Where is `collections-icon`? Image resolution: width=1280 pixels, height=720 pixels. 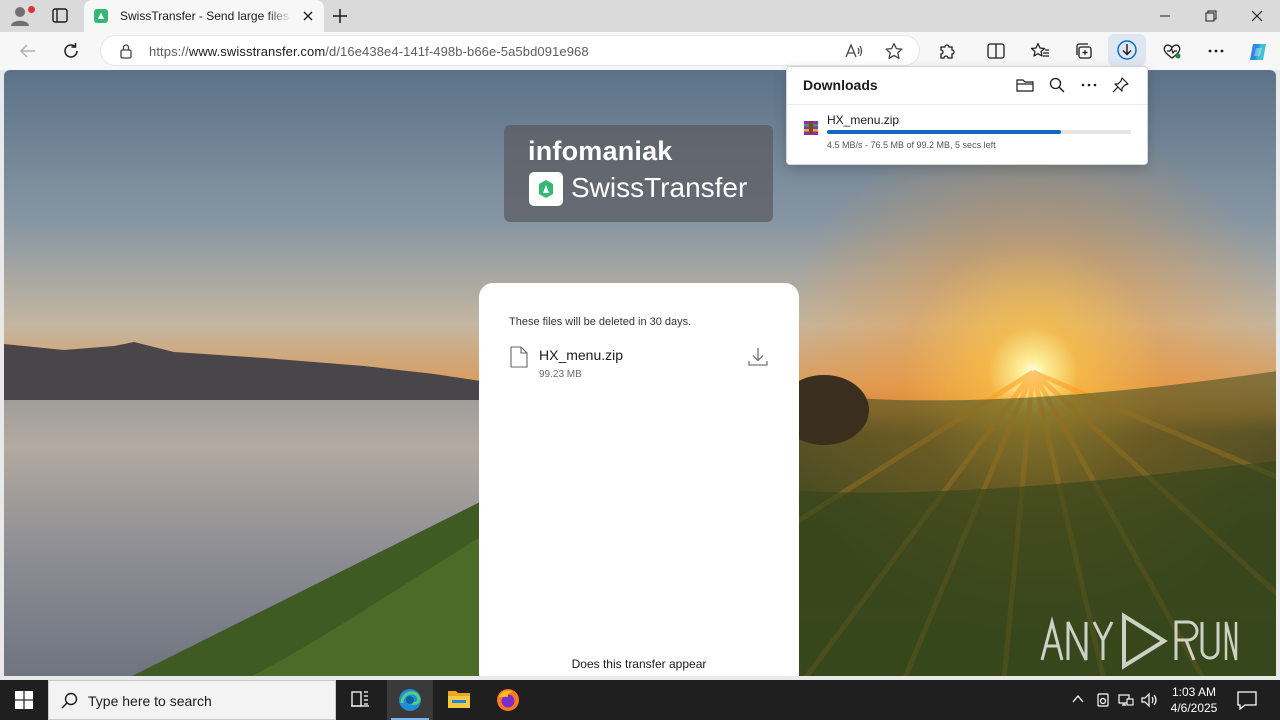 collections-icon is located at coordinates (1084, 51).